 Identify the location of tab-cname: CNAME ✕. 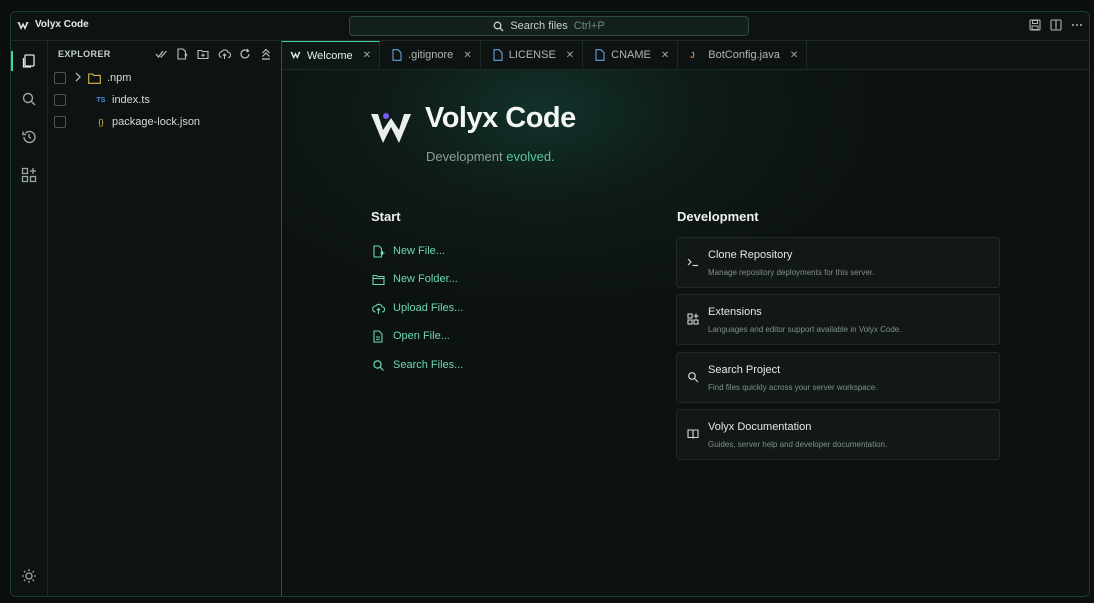
(631, 55).